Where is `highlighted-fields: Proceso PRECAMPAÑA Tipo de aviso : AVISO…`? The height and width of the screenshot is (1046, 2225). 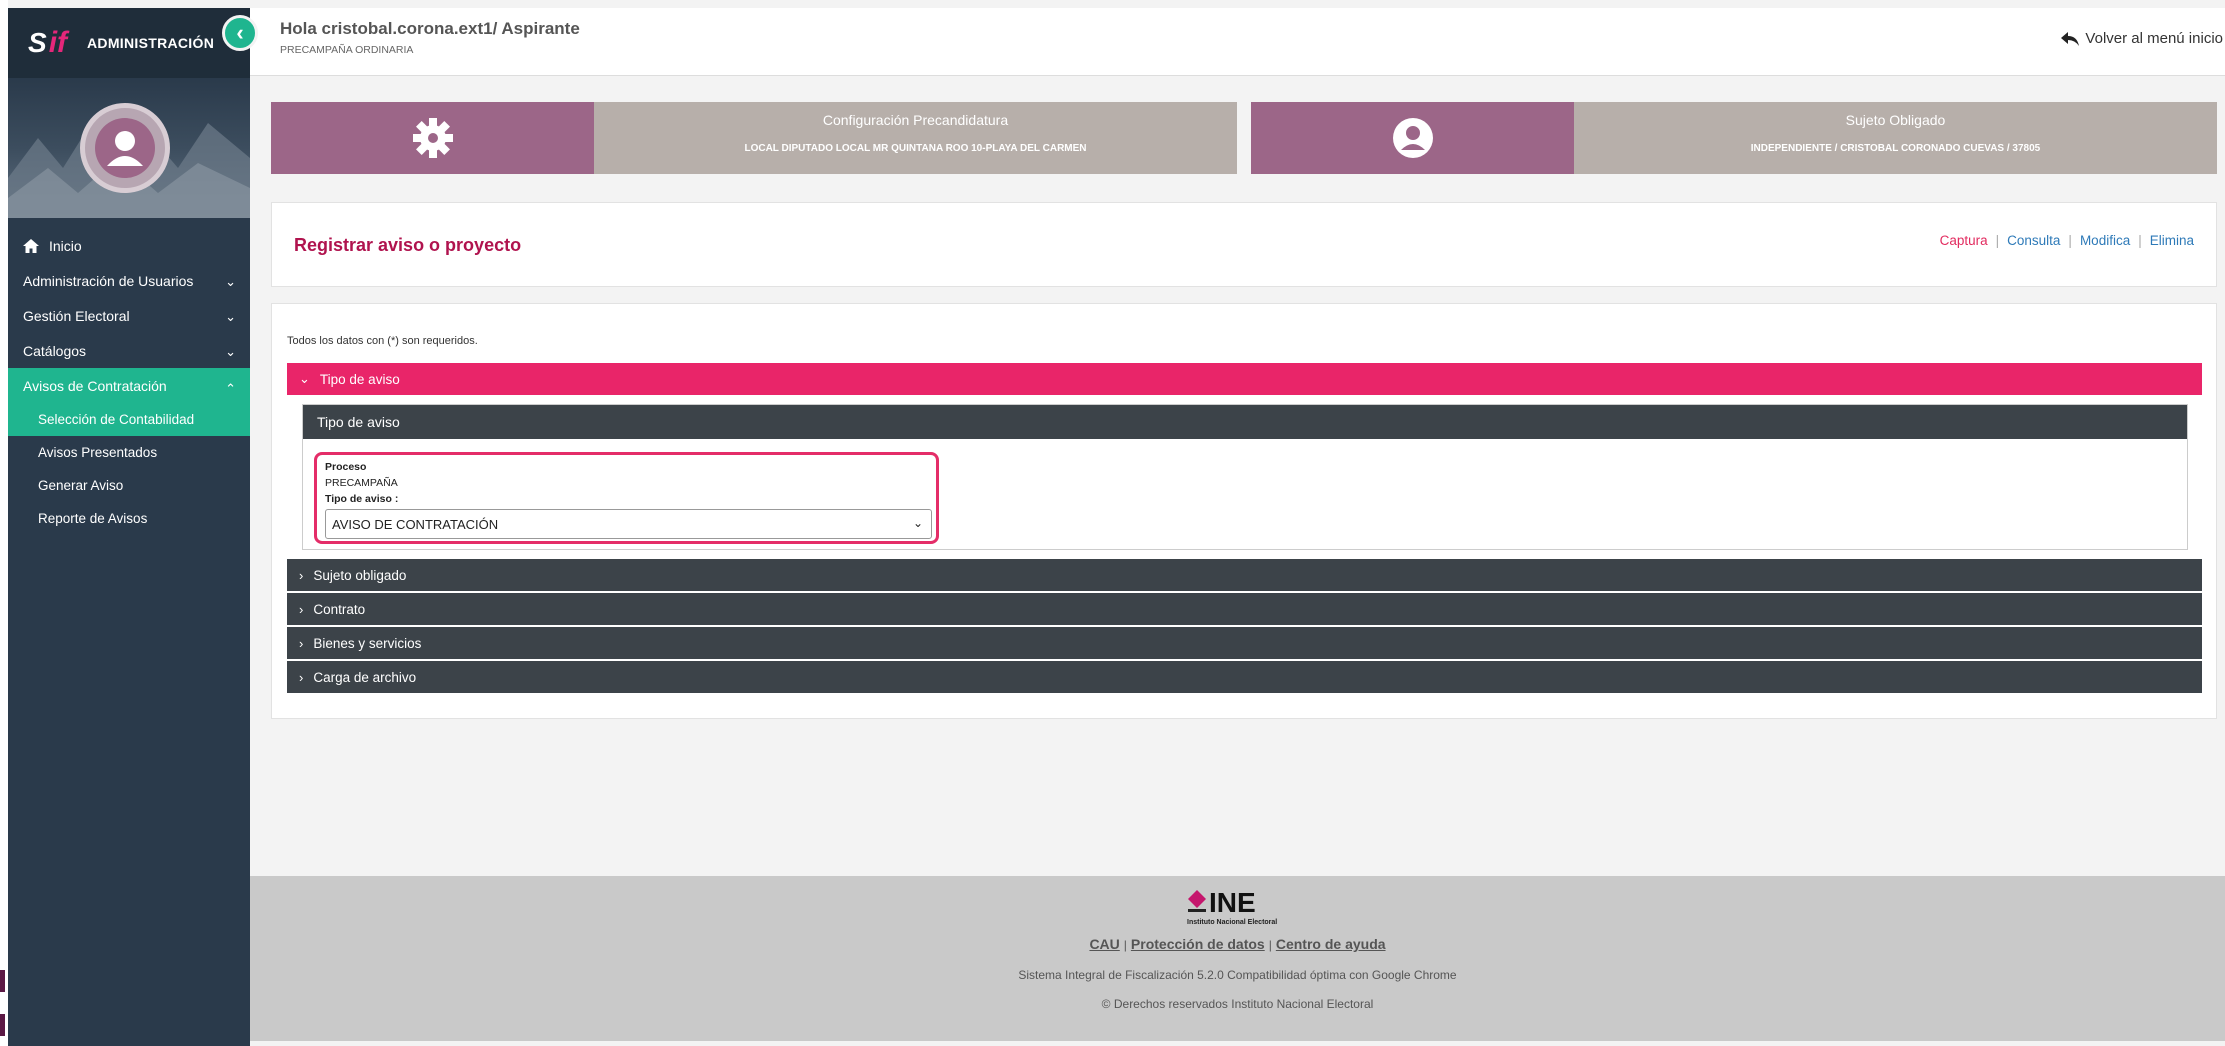 highlighted-fields: Proceso PRECAMPAÑA Tipo de aviso : AVISO… is located at coordinates (626, 498).